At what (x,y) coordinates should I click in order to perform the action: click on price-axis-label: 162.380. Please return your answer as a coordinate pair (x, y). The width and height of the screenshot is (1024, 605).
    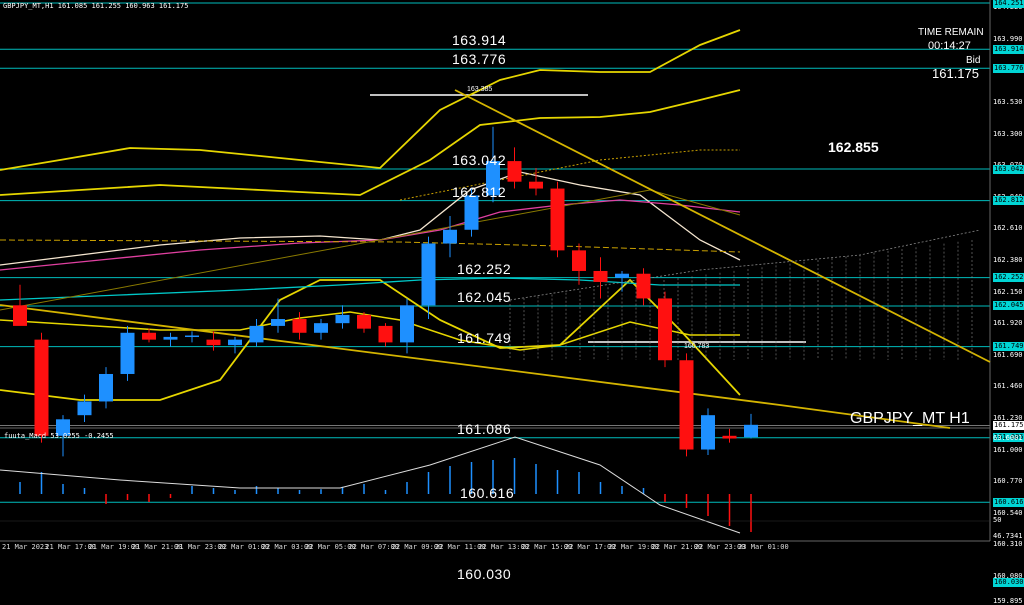
    Looking at the image, I should click on (1008, 259).